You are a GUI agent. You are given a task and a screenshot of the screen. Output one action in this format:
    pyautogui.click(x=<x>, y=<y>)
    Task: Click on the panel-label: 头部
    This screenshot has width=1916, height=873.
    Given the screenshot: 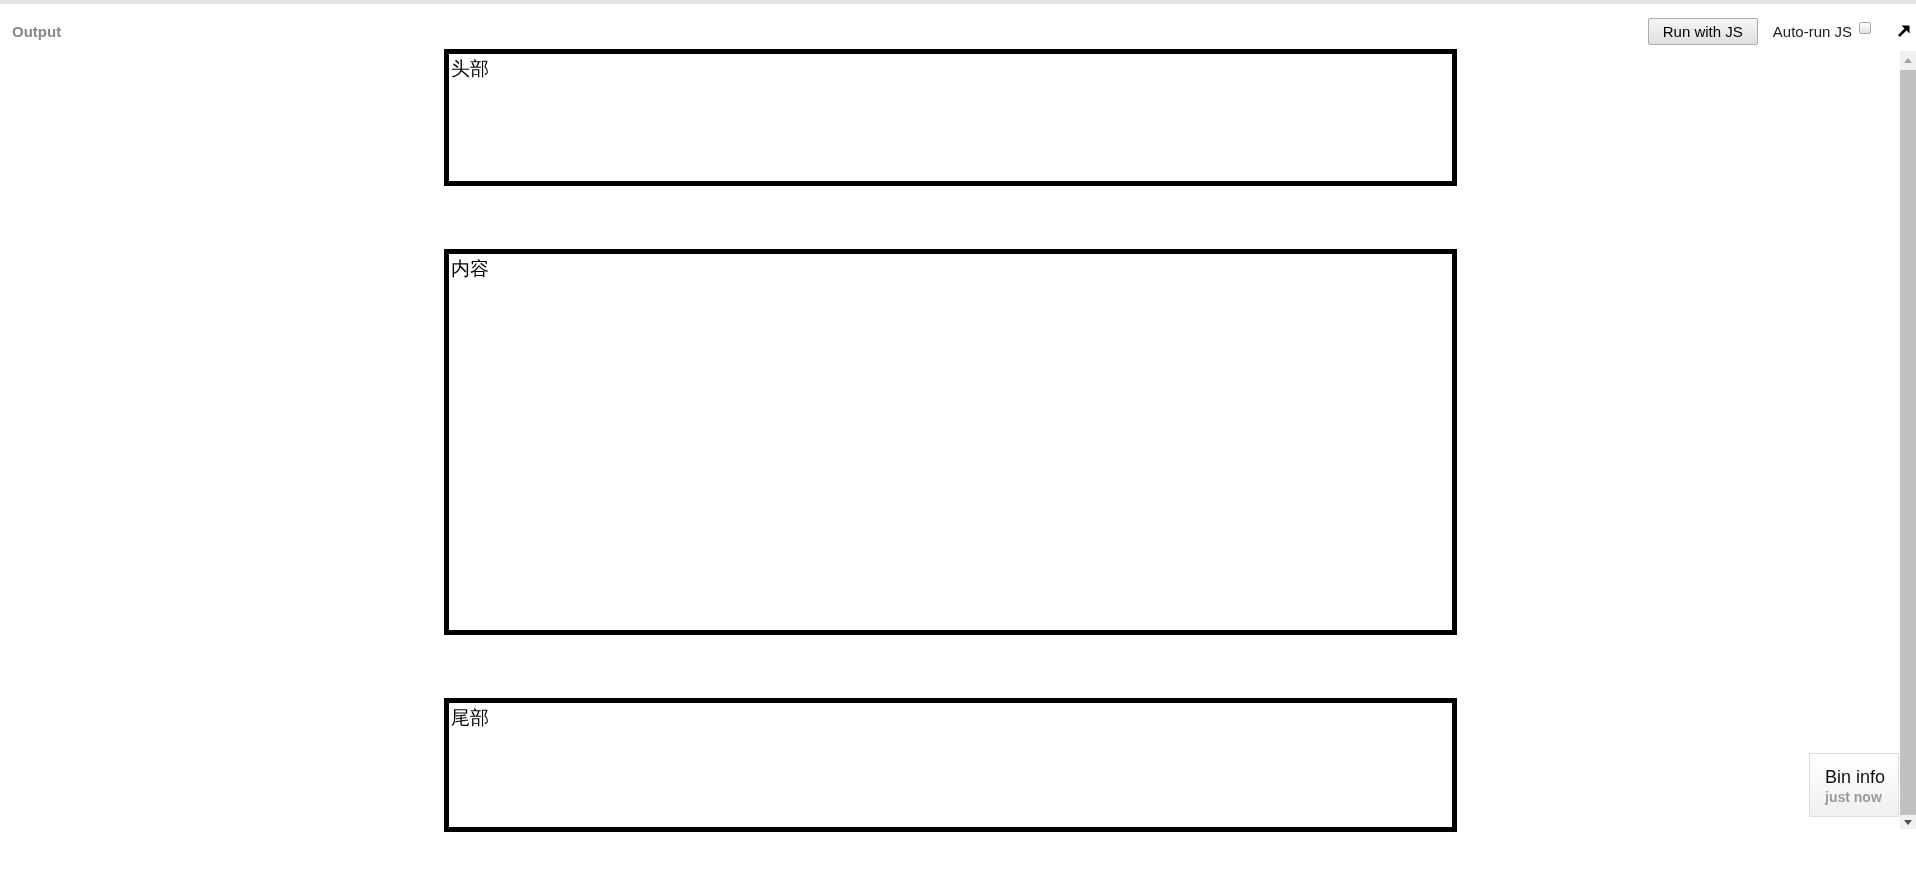 What is the action you would take?
    pyautogui.click(x=469, y=68)
    